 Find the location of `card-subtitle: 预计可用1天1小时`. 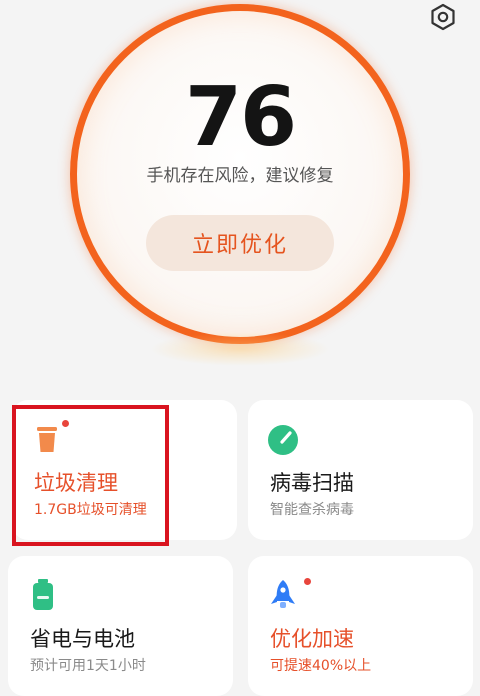

card-subtitle: 预计可用1天1小时 is located at coordinates (88, 666).